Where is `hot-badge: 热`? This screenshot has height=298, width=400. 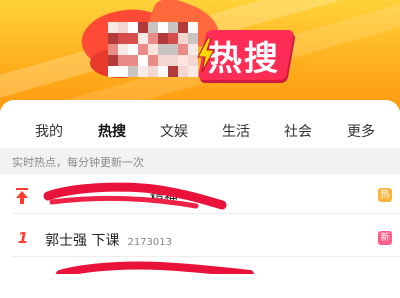
hot-badge: 热 is located at coordinates (385, 195).